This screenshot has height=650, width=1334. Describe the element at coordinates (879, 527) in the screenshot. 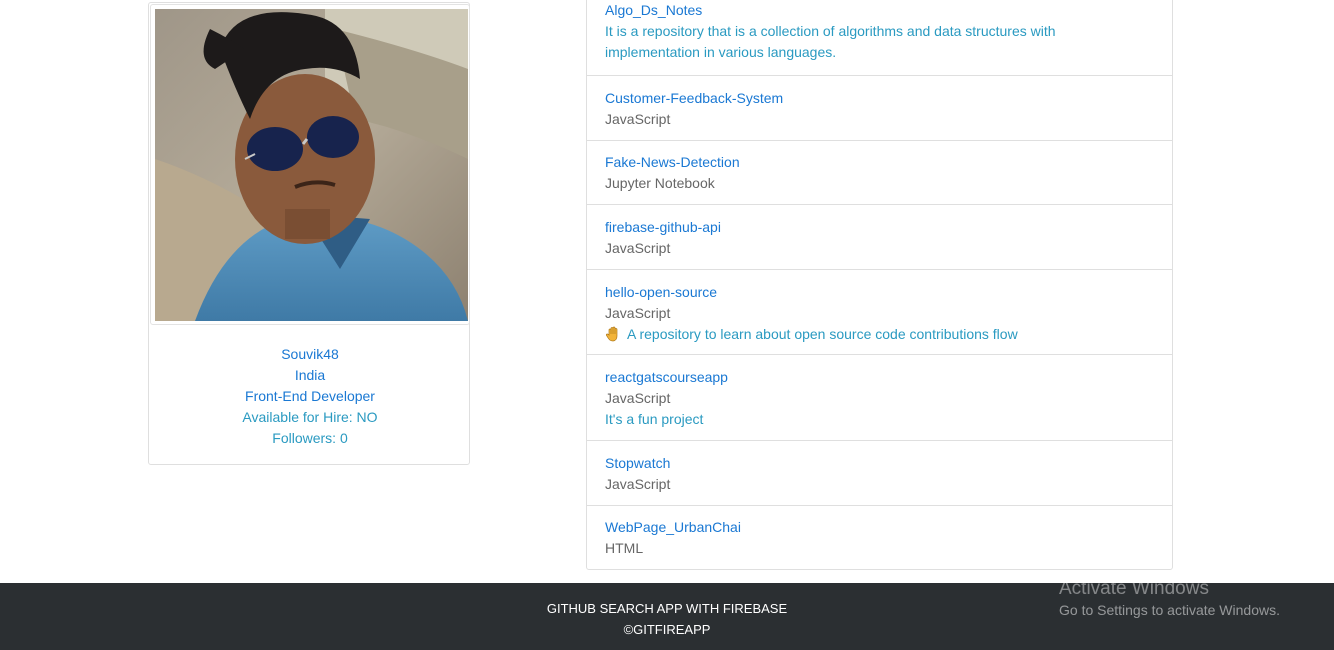

I see `repo-name-link: WebPage_UrbanChai` at that location.